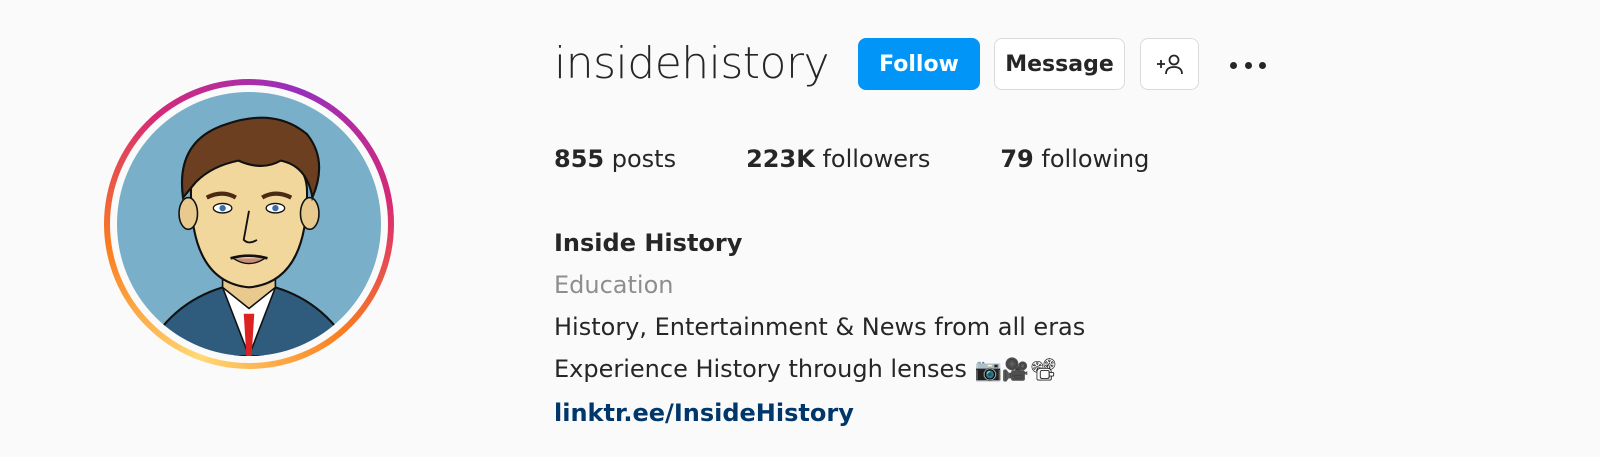 Image resolution: width=1600 pixels, height=457 pixels. I want to click on full-name: Inside History, so click(648, 243).